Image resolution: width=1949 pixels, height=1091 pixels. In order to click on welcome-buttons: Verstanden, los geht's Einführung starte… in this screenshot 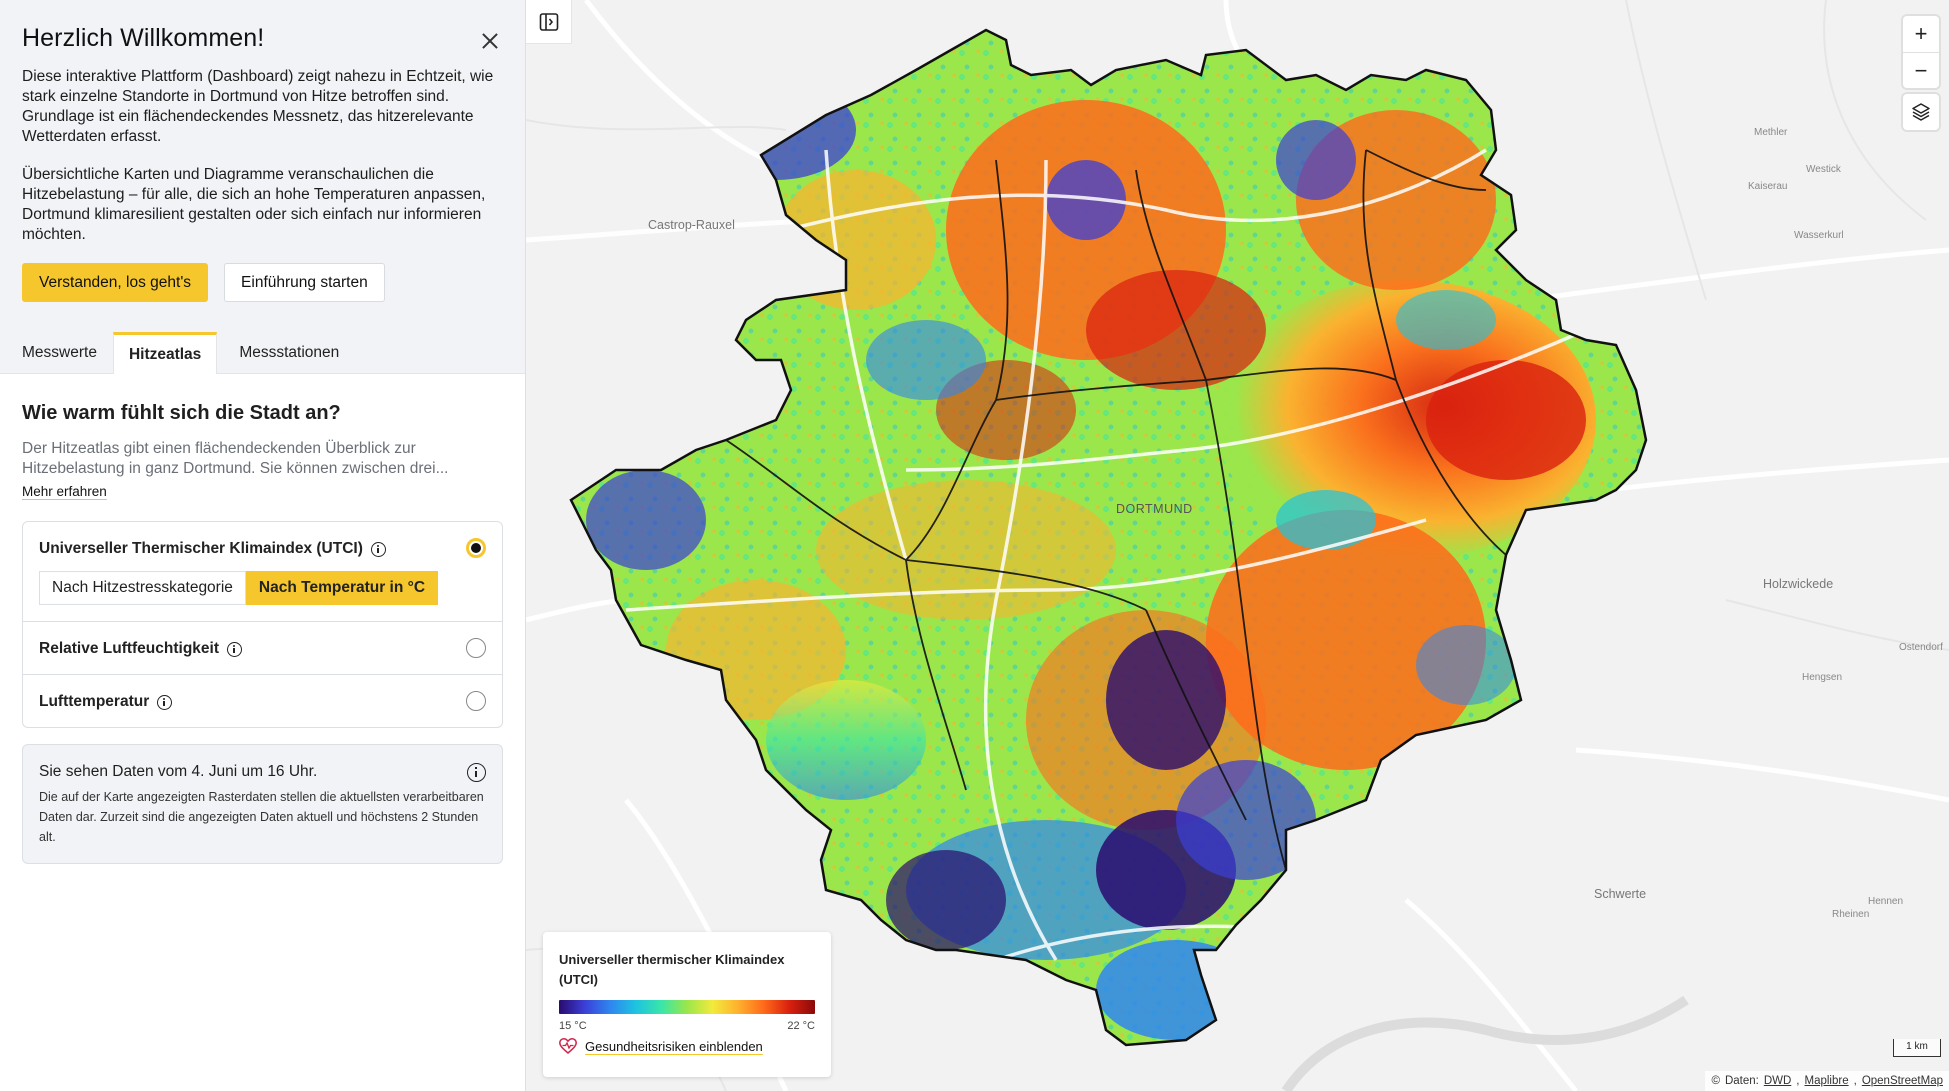, I will do `click(262, 282)`.